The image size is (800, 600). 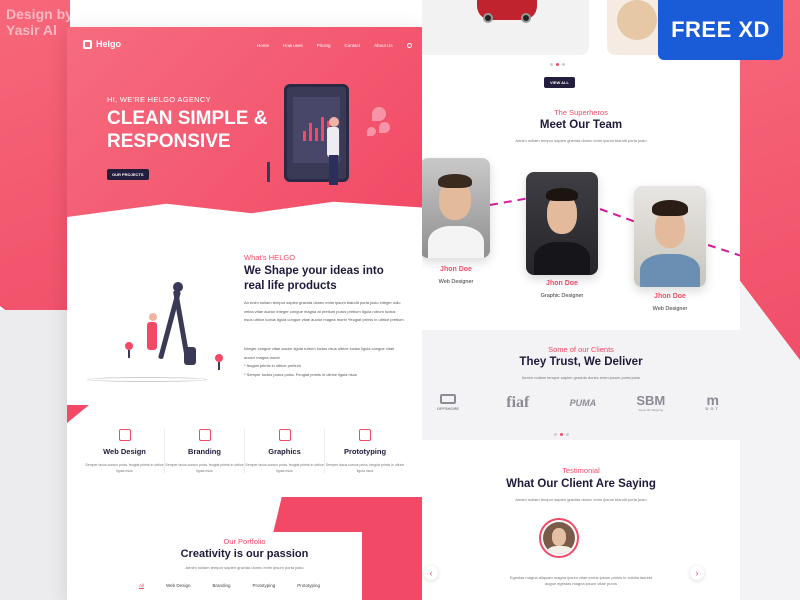 I want to click on logo: Helgo, so click(x=102, y=44).